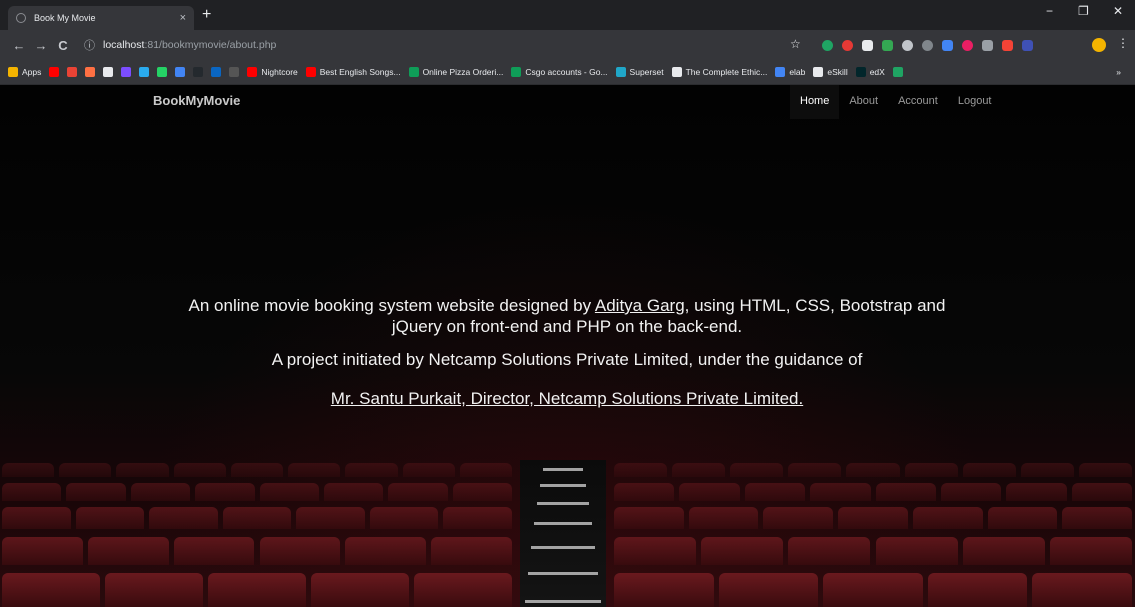 This screenshot has width=1135, height=607. I want to click on bookmarks-overflow-icon: », so click(1125, 72).